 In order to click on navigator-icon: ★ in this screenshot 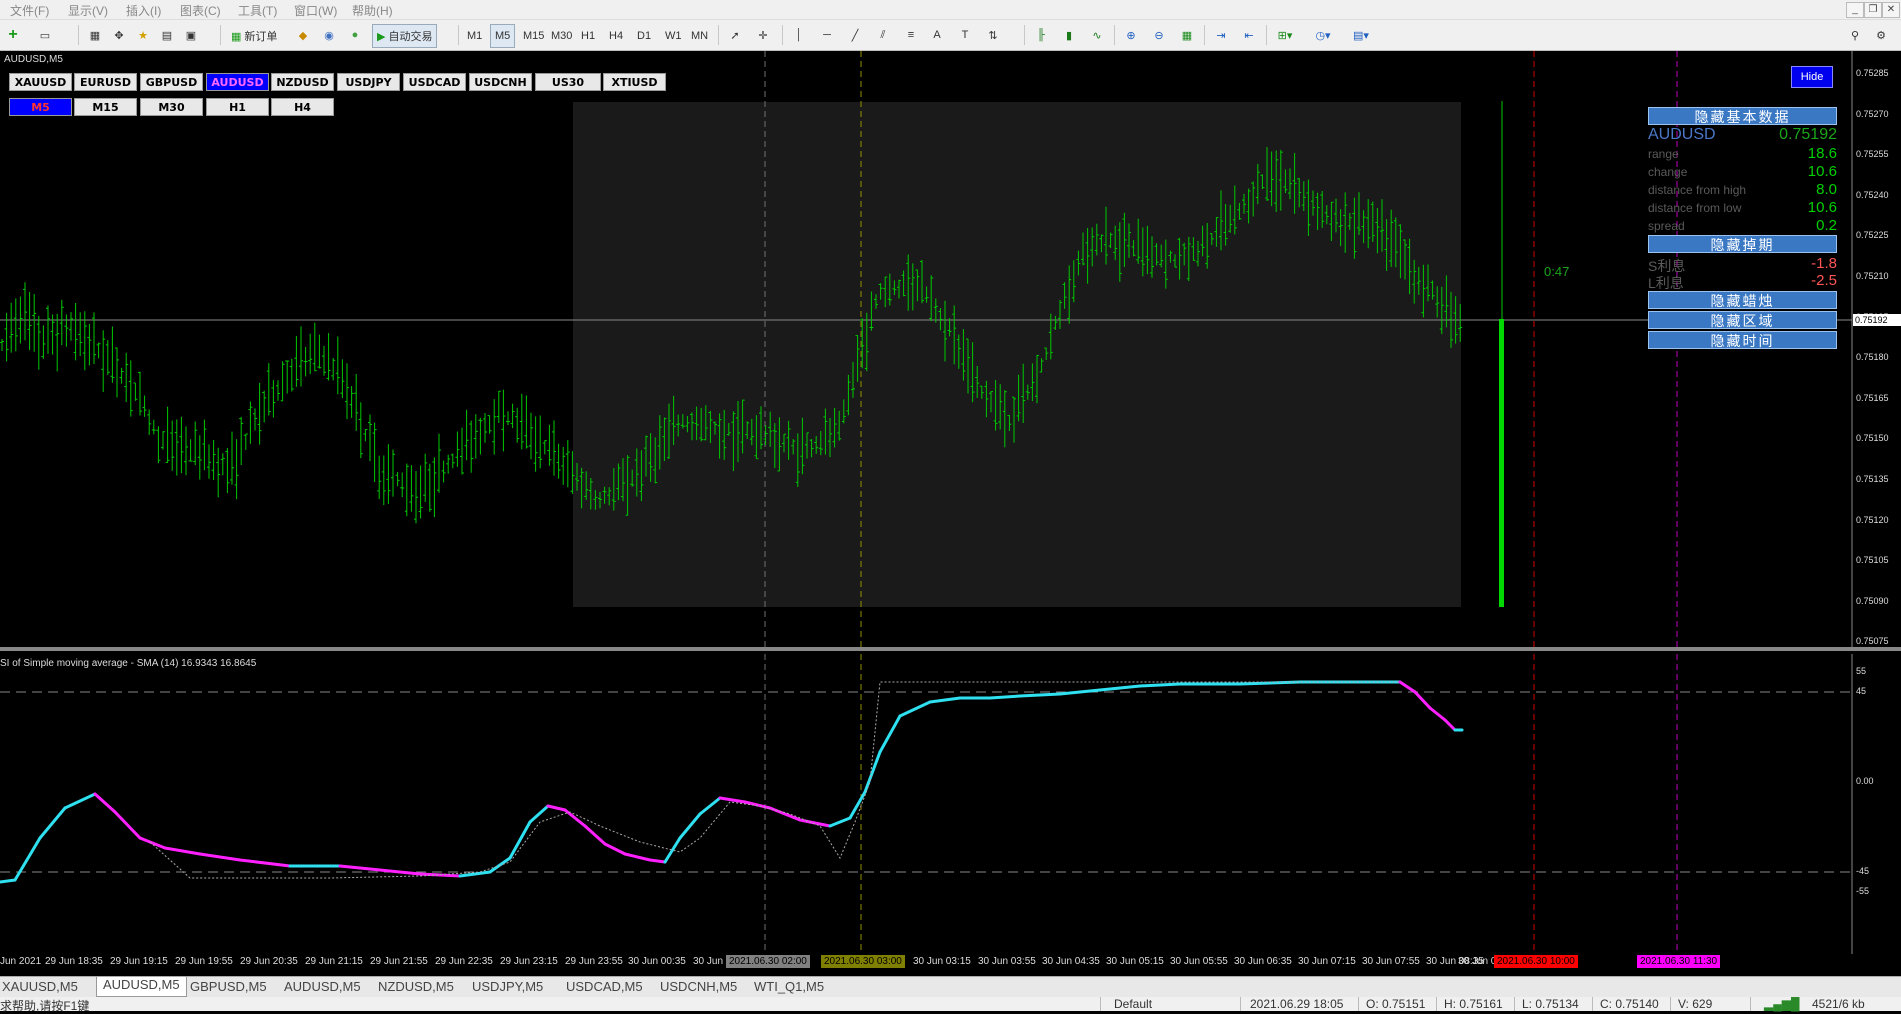, I will do `click(143, 35)`.